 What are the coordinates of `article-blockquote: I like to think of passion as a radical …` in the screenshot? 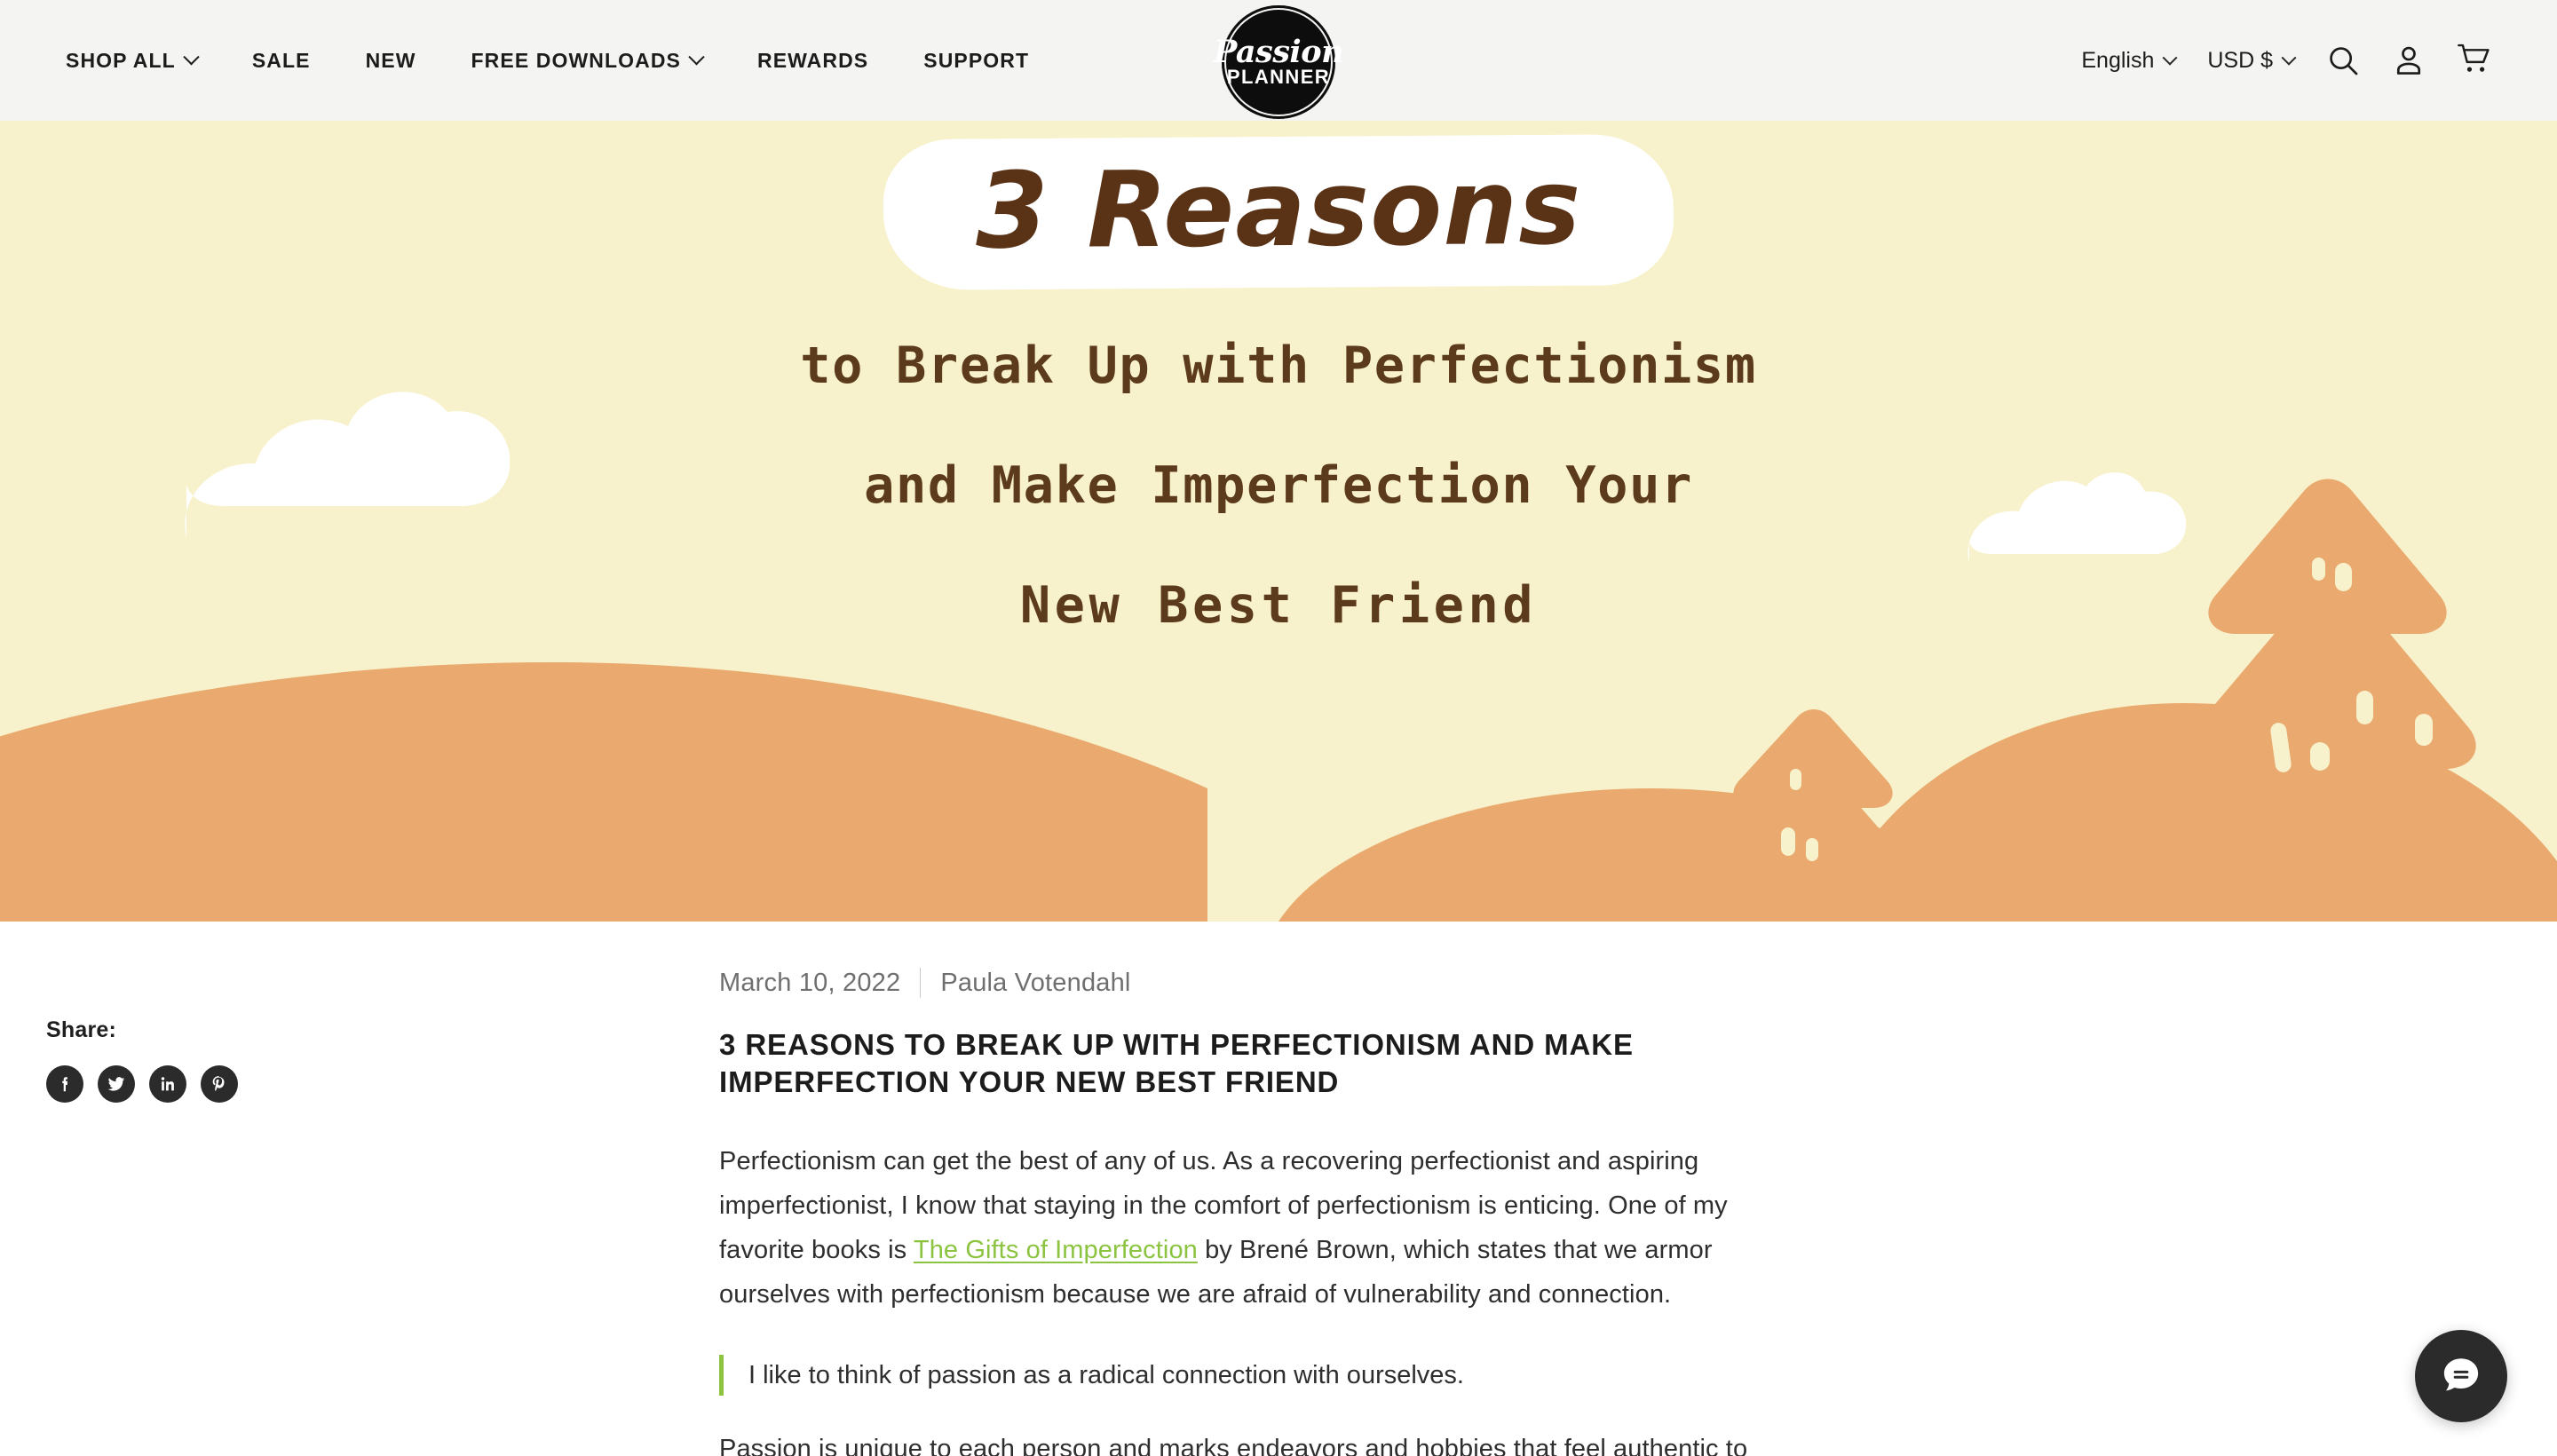 It's located at (1247, 1375).